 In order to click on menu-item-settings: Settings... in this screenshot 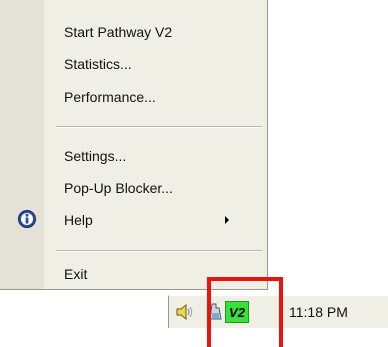, I will do `click(133, 156)`.